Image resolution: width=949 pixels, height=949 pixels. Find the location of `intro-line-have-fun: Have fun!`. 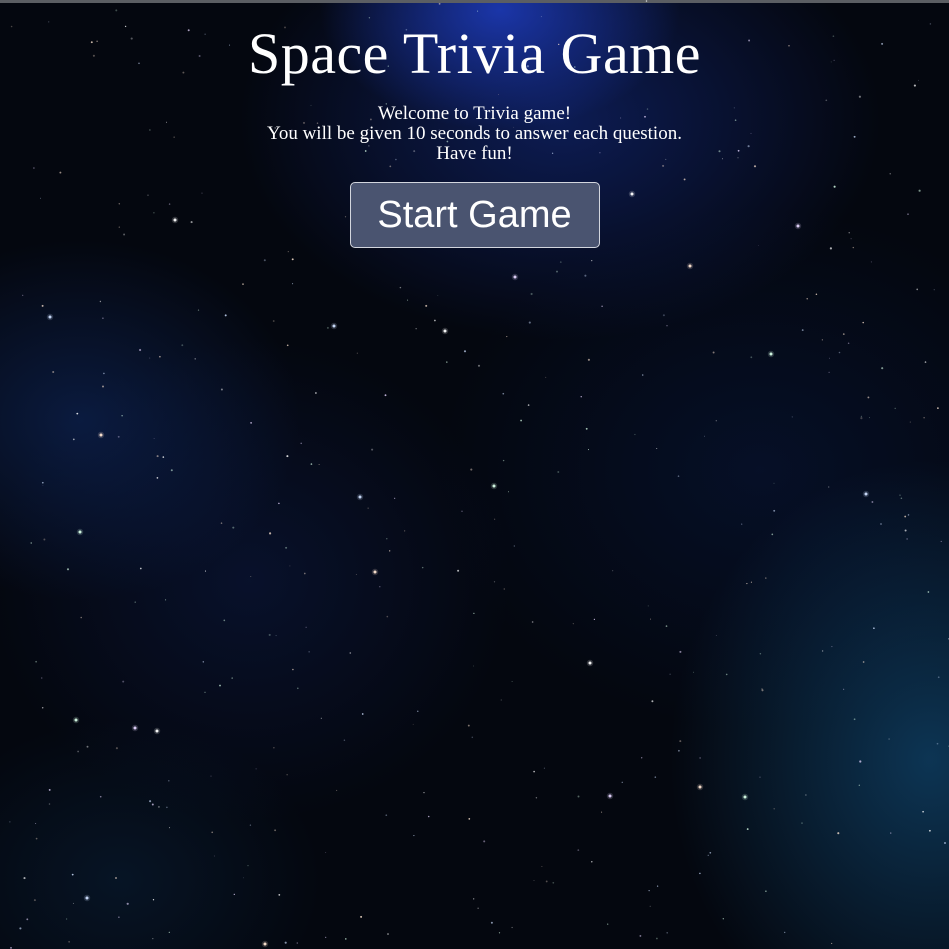

intro-line-have-fun: Have fun! is located at coordinates (474, 153).